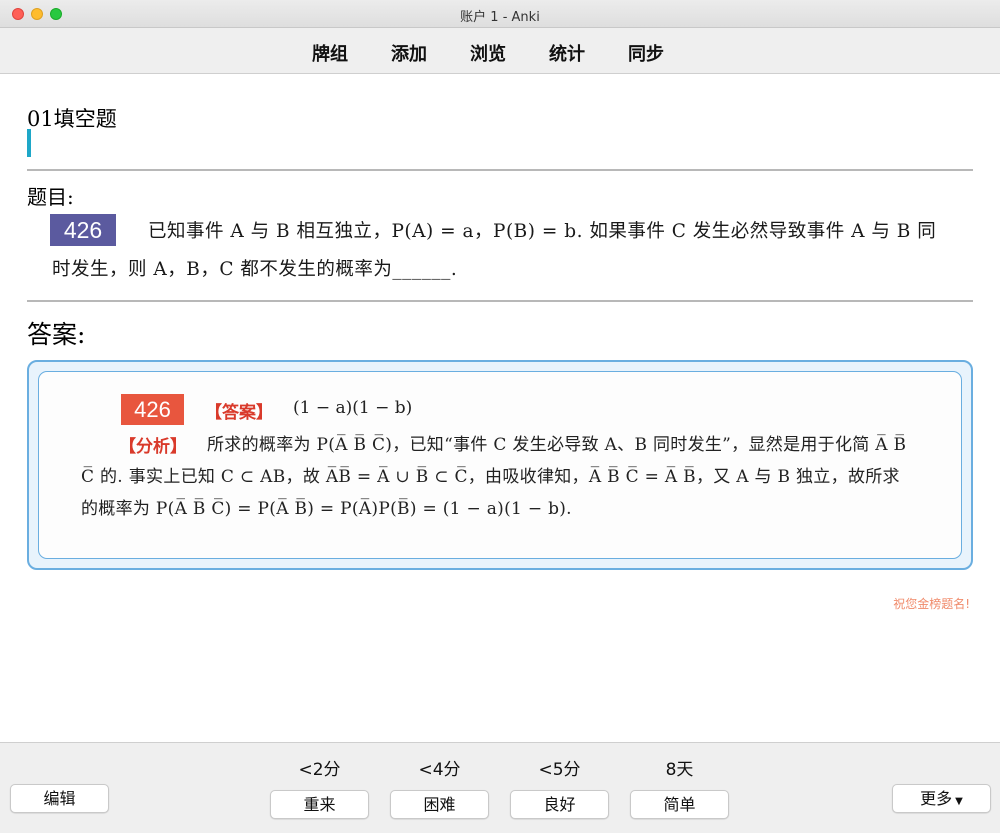  Describe the element at coordinates (667, 53) in the screenshot. I see `menu-sync: 同步` at that location.